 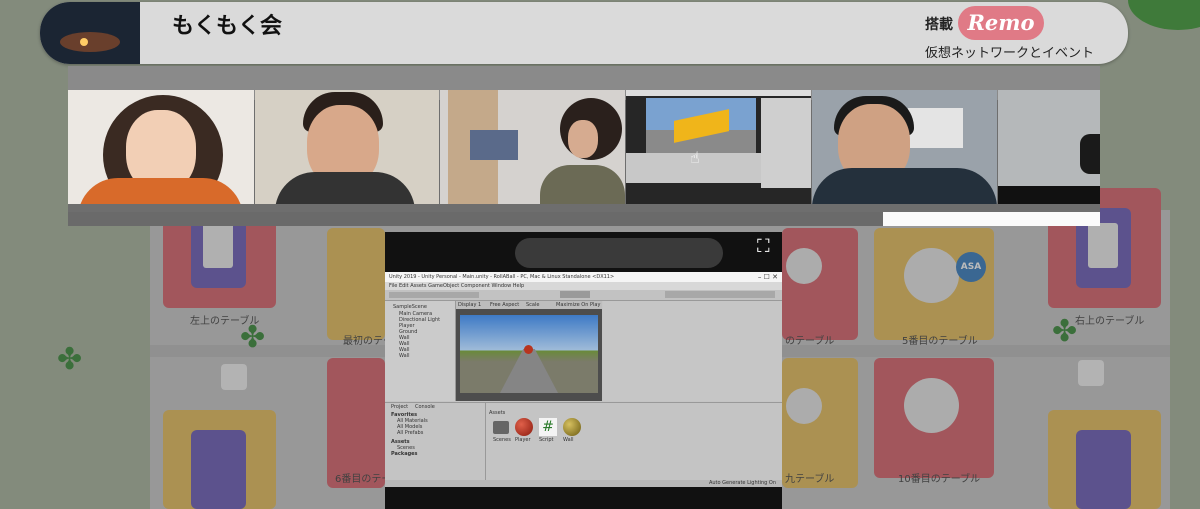 I want to click on ground-plane, so click(x=529, y=371).